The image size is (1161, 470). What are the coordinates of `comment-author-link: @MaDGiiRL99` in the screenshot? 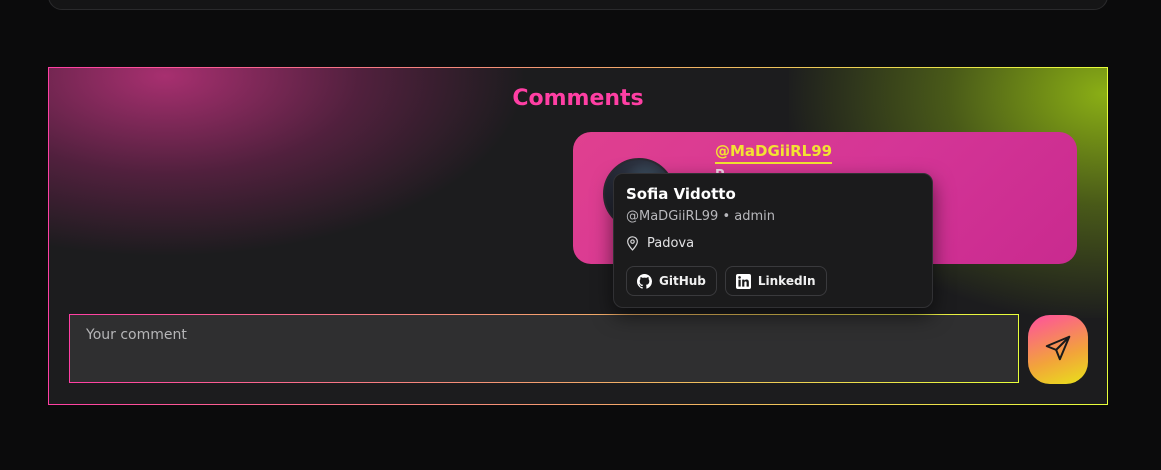 It's located at (774, 153).